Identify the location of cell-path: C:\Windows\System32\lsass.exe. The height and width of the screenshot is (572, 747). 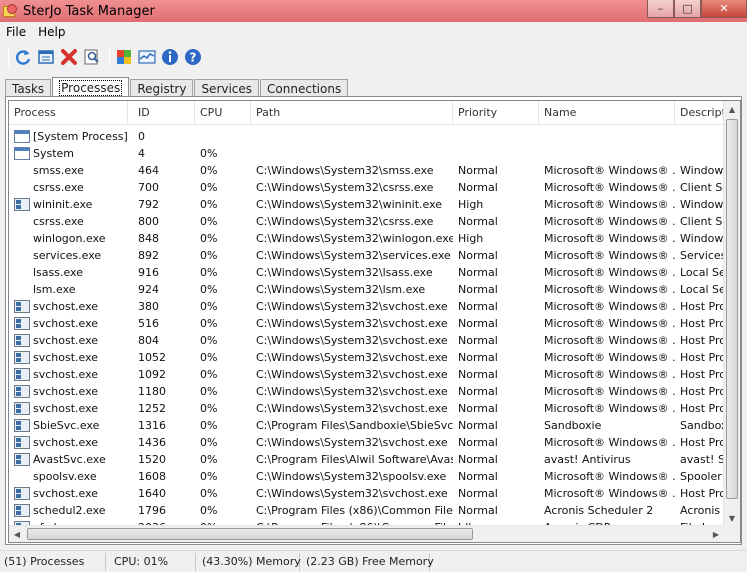
(344, 272).